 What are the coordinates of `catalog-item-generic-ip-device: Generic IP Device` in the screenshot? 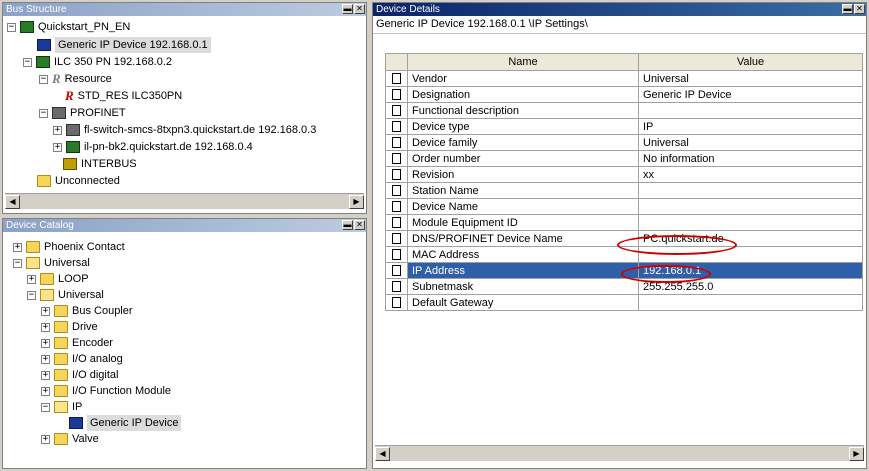 It's located at (125, 423).